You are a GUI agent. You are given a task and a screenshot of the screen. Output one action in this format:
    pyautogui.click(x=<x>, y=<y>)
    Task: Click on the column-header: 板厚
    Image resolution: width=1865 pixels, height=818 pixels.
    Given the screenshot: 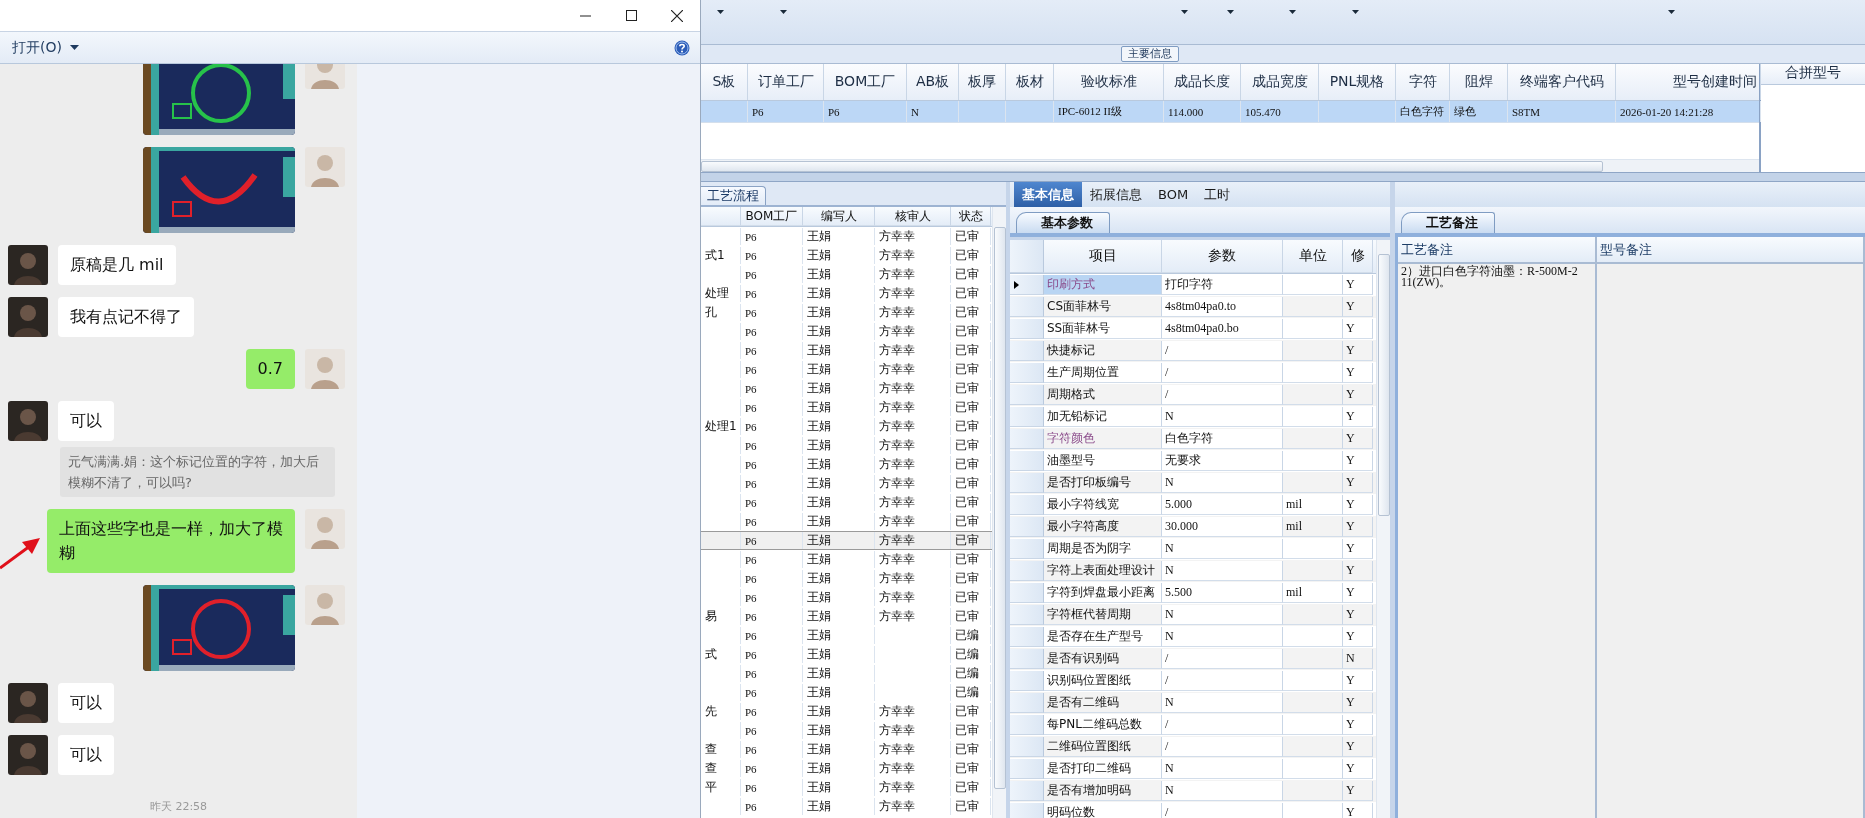 What is the action you would take?
    pyautogui.click(x=982, y=82)
    